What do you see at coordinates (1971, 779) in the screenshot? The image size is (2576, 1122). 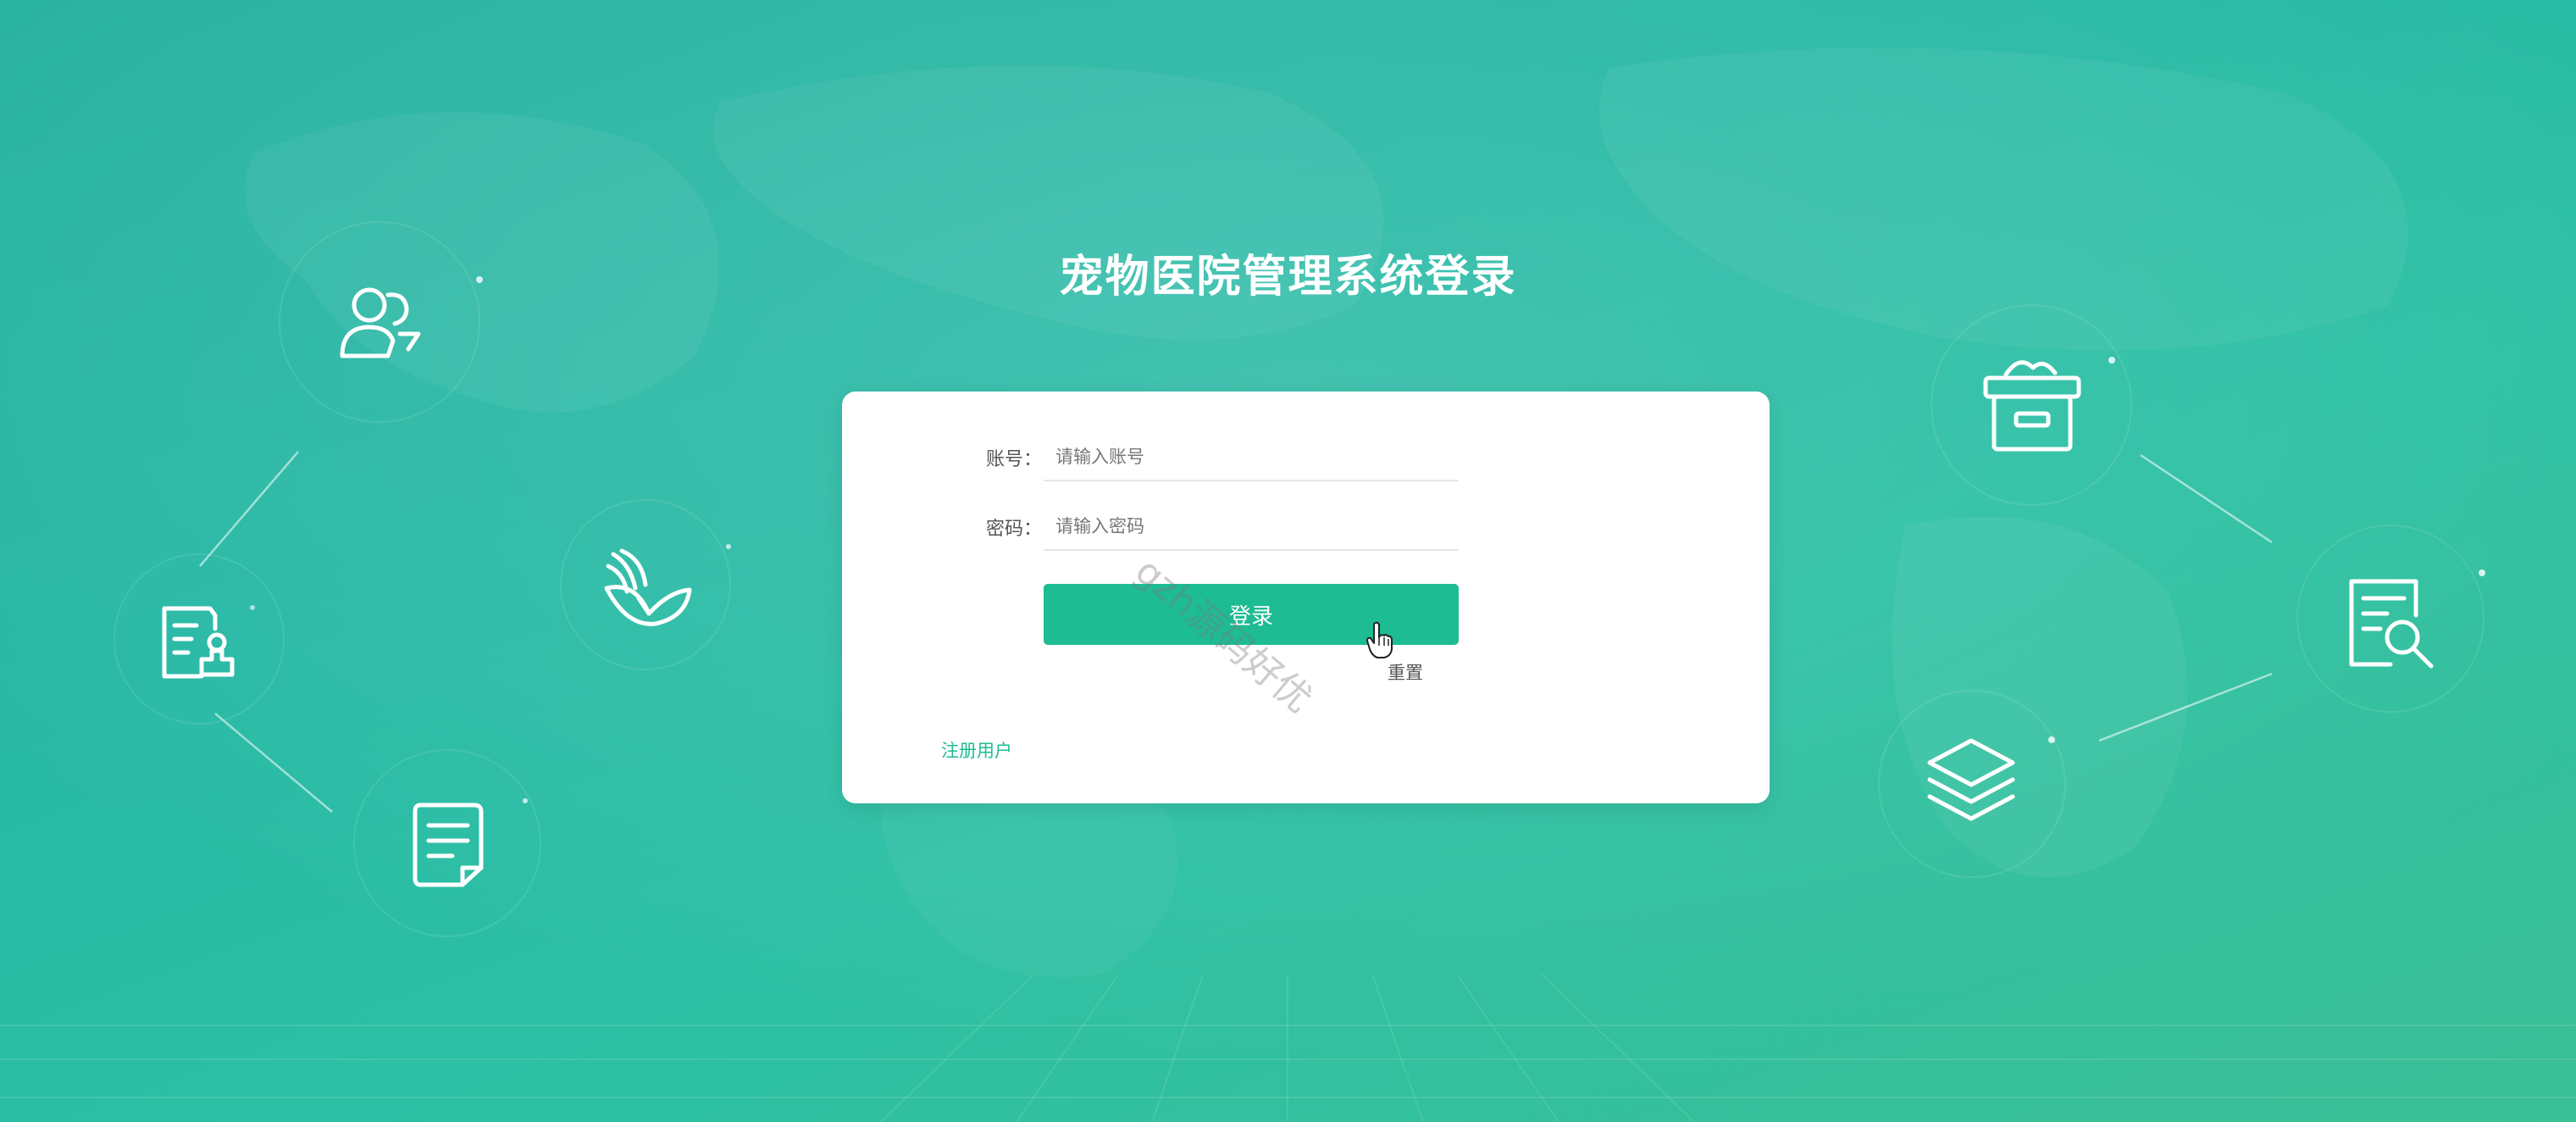 I see `layers-icon` at bounding box center [1971, 779].